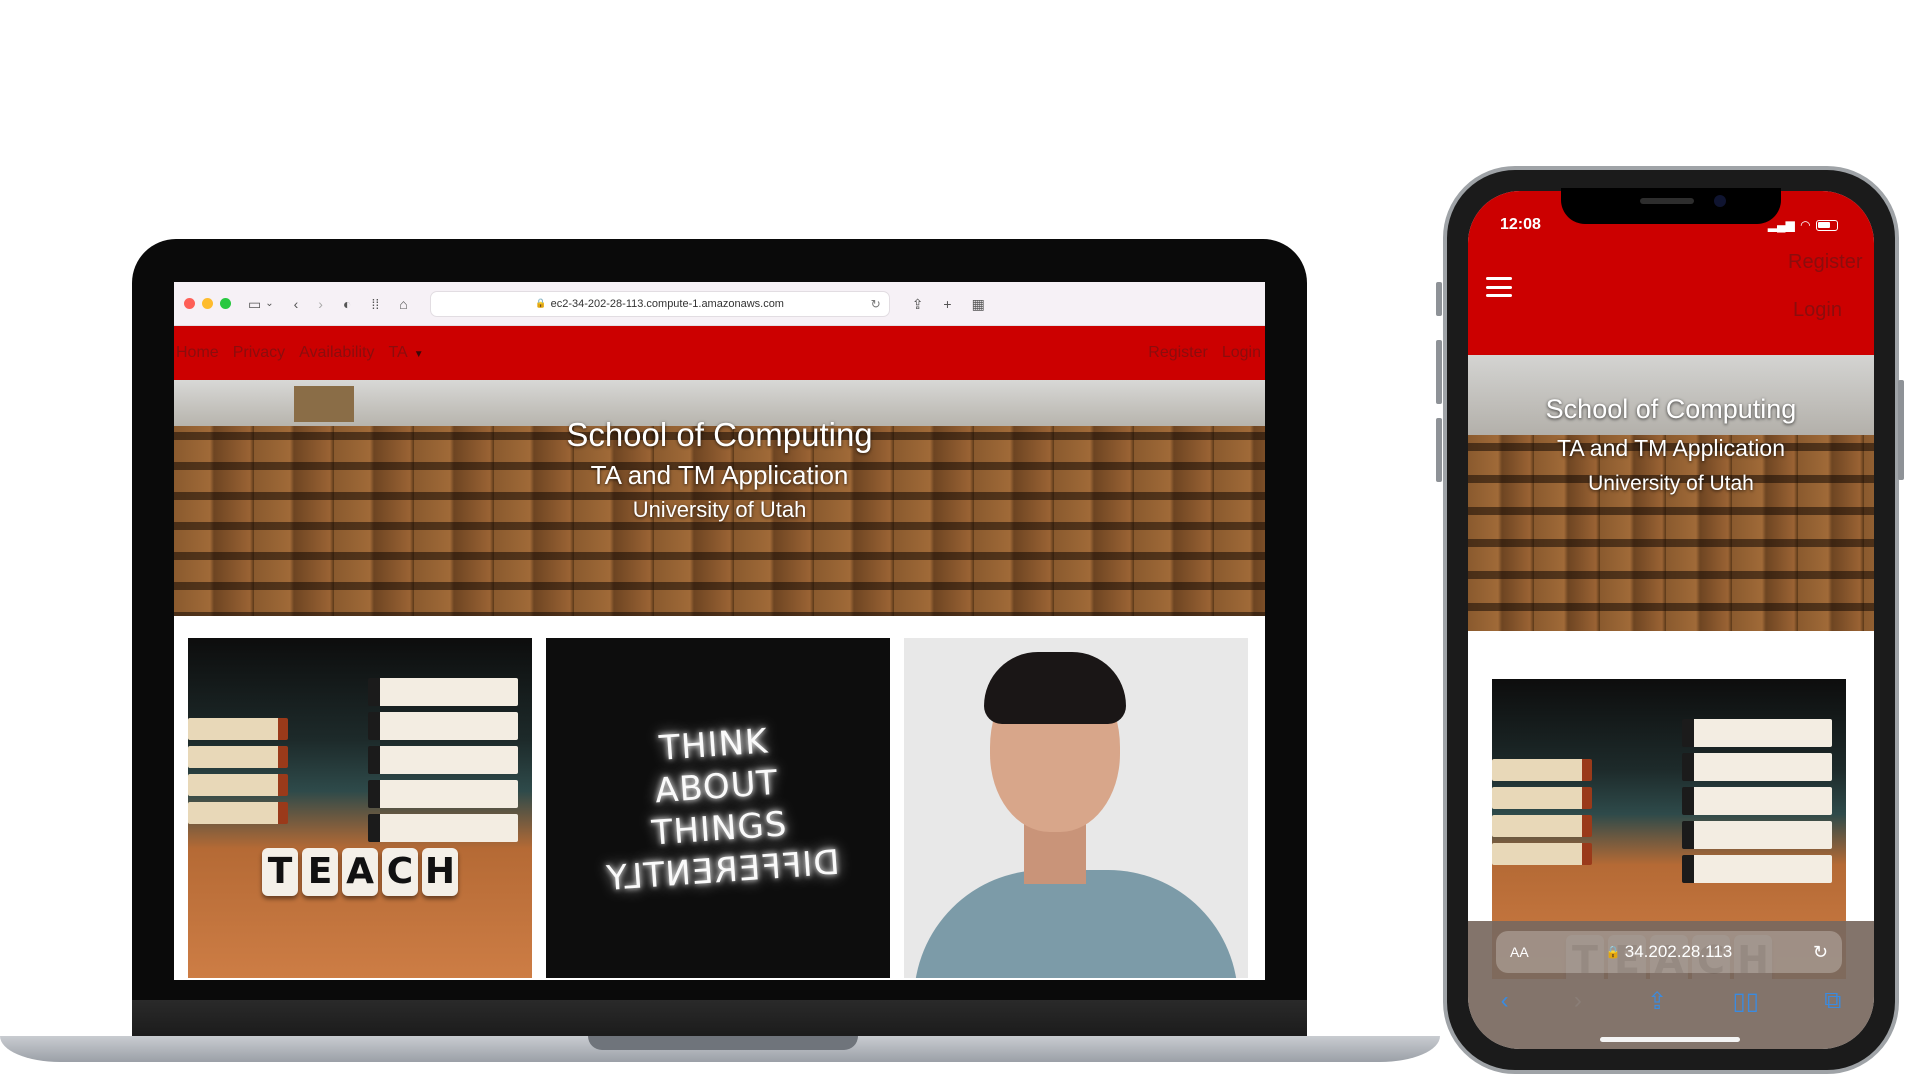 The width and height of the screenshot is (1920, 1080). Describe the element at coordinates (1678, 951) in the screenshot. I see `phone-address-url: 34.202.28.113` at that location.